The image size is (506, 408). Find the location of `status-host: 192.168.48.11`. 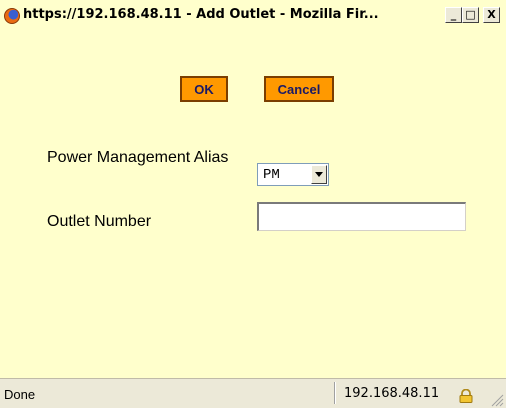

status-host: 192.168.48.11 is located at coordinates (392, 393).